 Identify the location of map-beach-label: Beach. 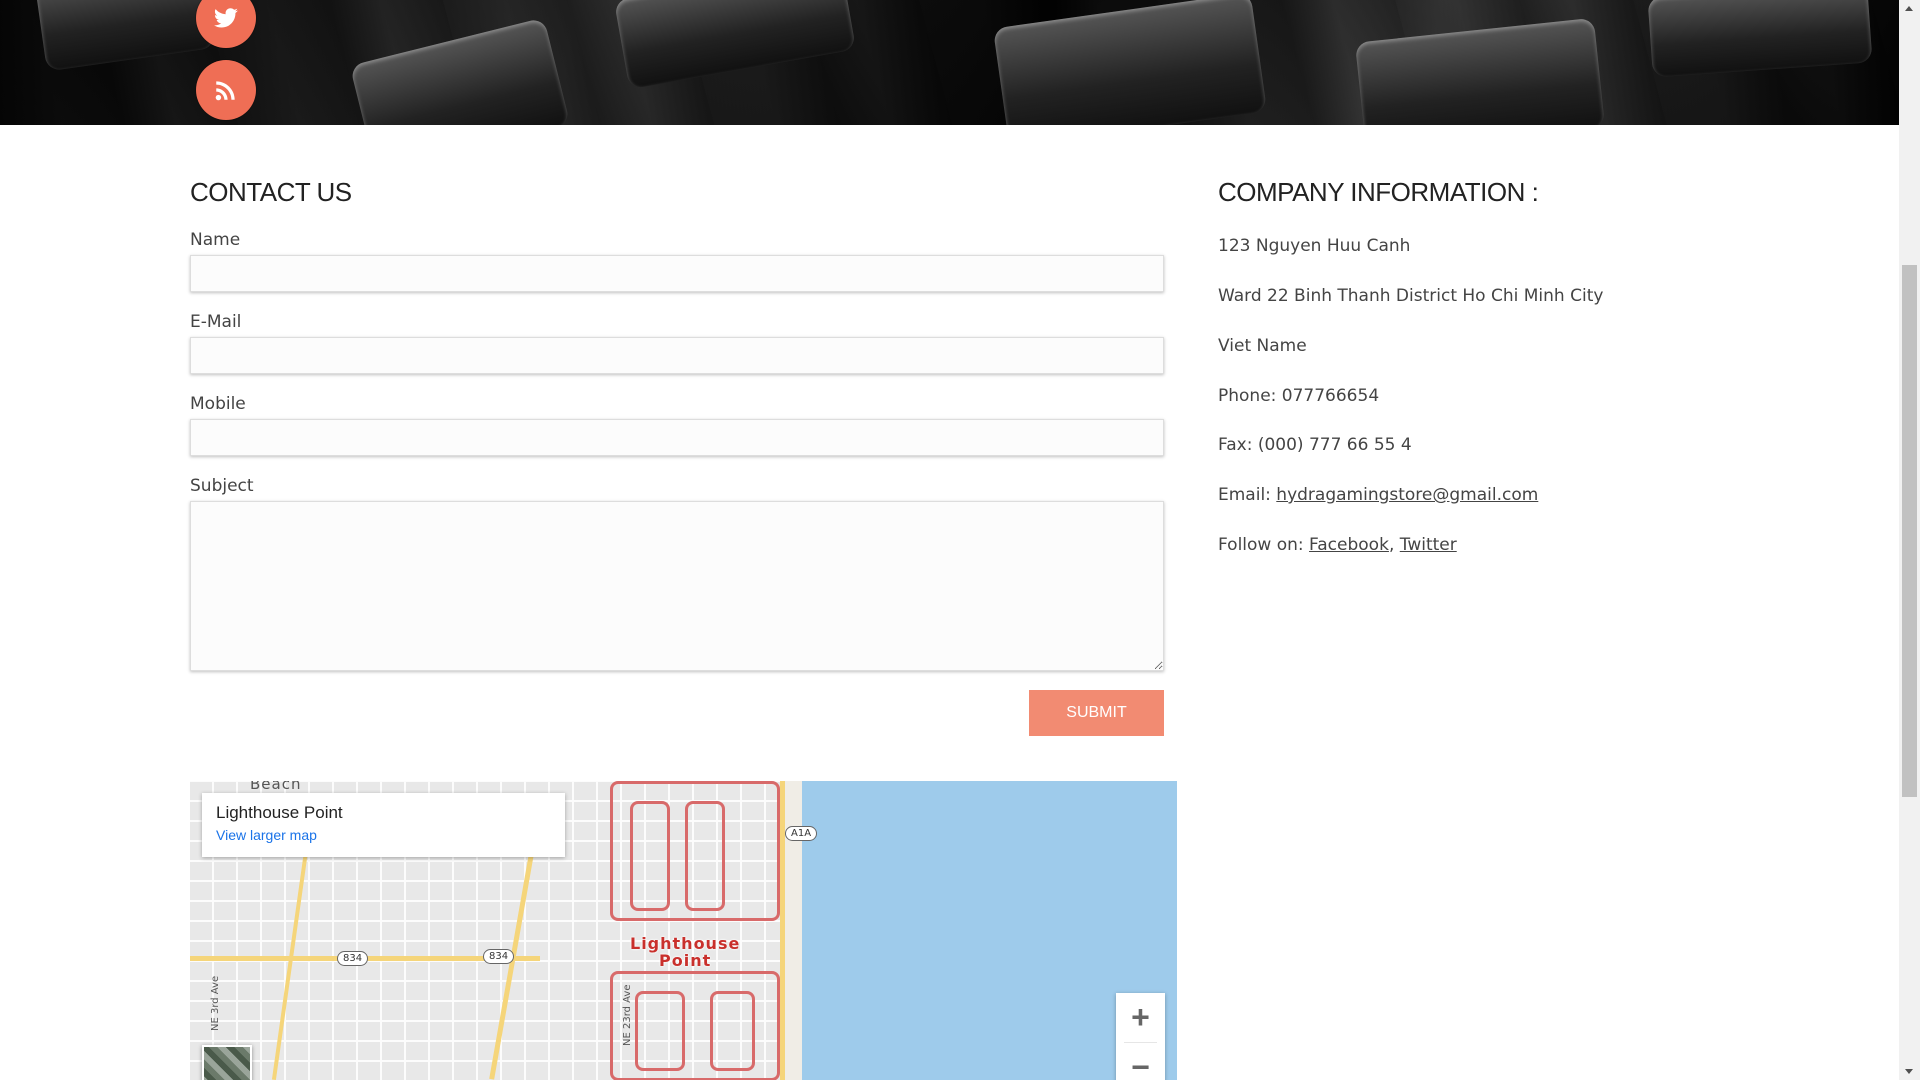
(276, 787).